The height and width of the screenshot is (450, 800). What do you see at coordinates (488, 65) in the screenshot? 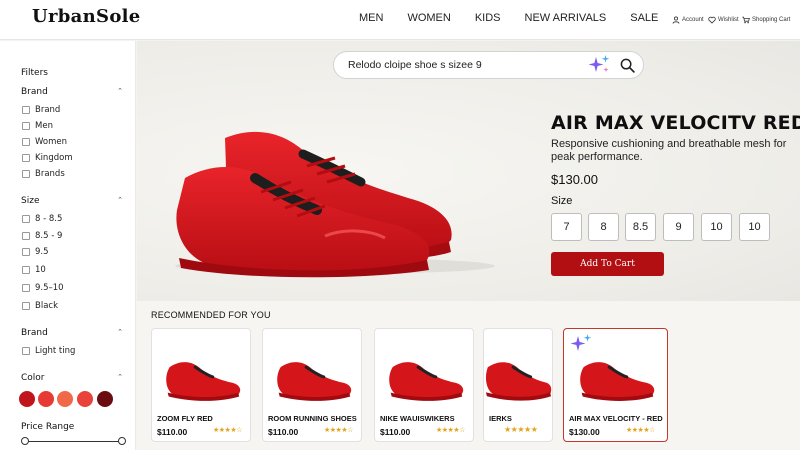
I see `search-bar: Relodo cloipe shoe s sizee 9` at bounding box center [488, 65].